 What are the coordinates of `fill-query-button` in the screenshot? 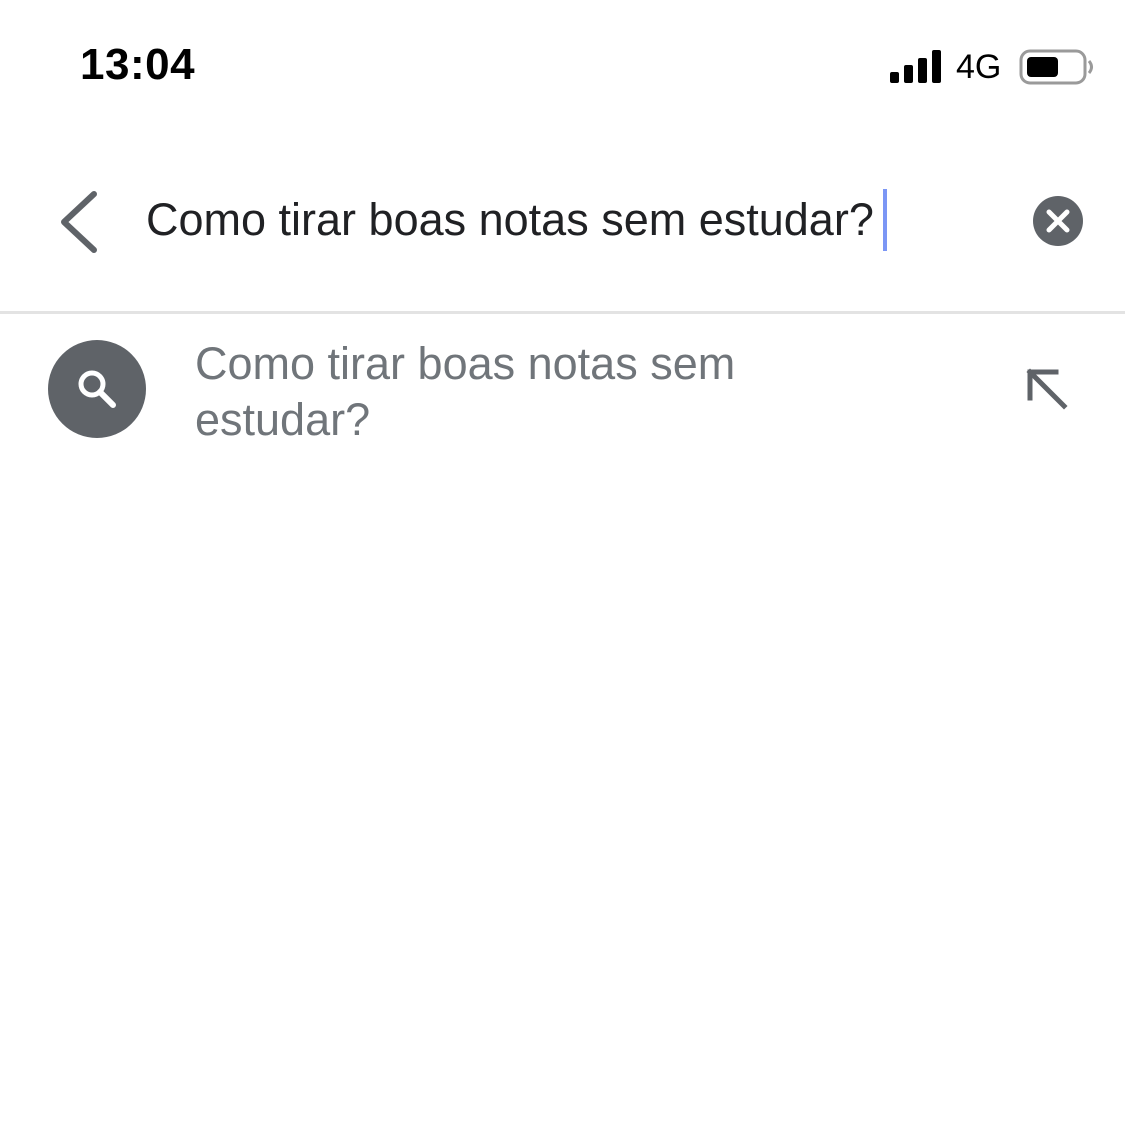 It's located at (1047, 389).